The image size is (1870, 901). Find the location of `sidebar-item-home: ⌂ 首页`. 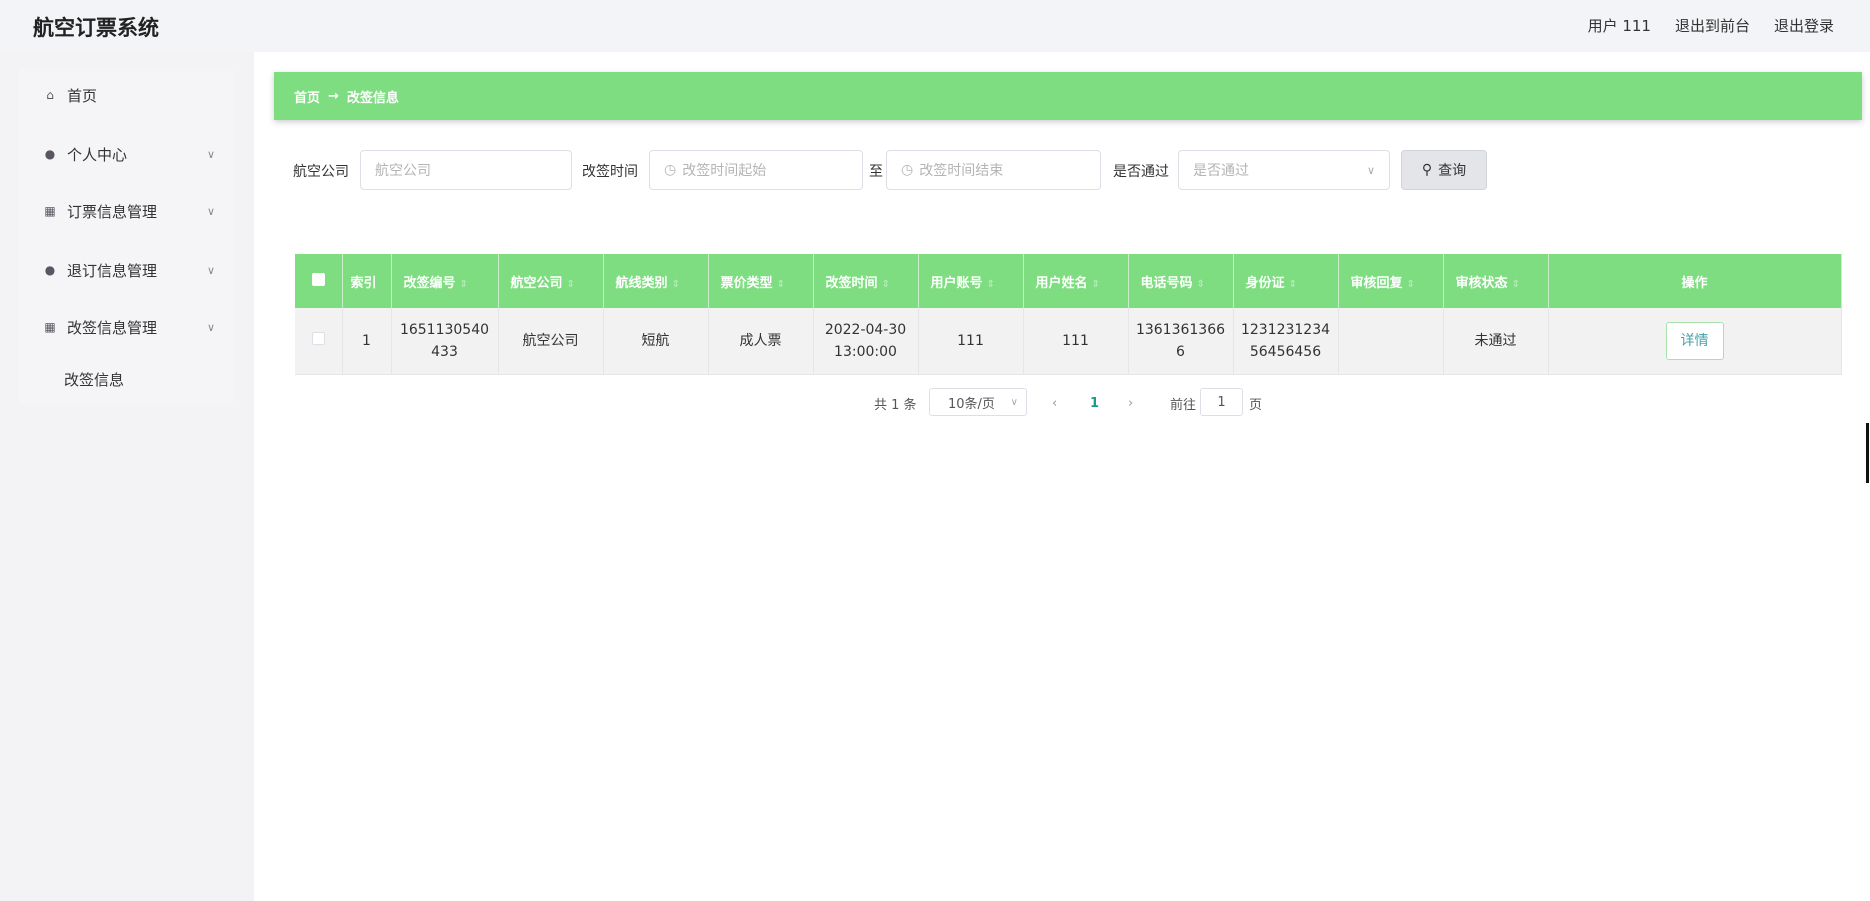

sidebar-item-home: ⌂ 首页 is located at coordinates (126, 95).